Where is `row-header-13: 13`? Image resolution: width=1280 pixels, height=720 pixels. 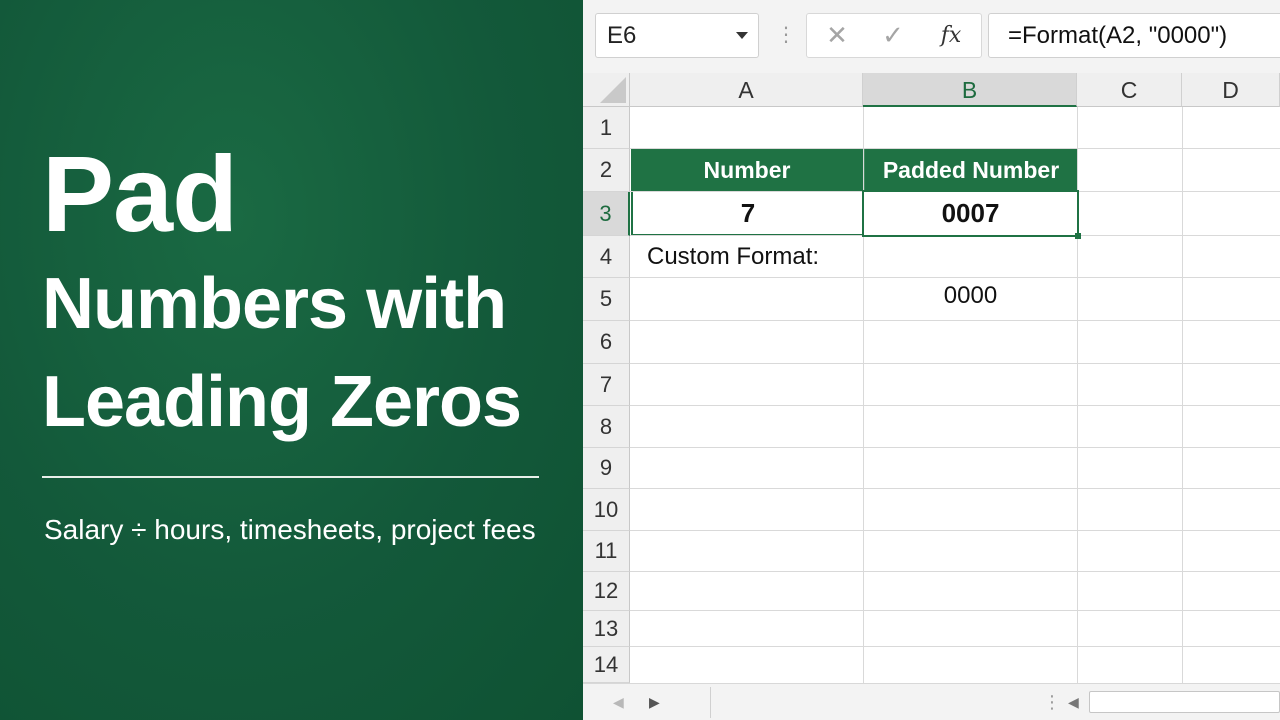 row-header-13: 13 is located at coordinates (606, 629).